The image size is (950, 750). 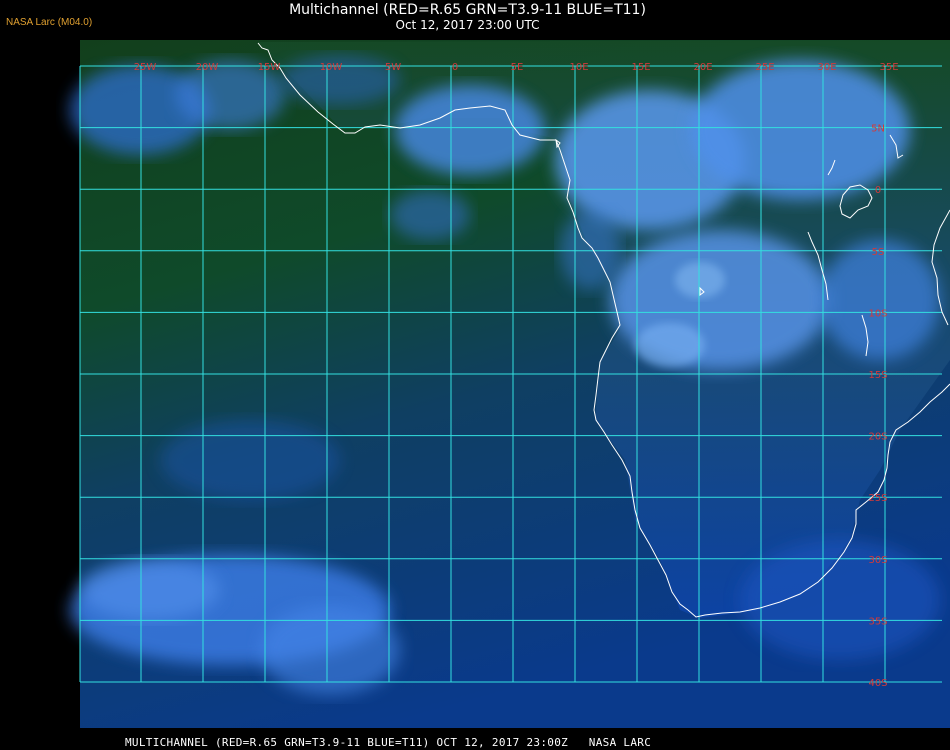 What do you see at coordinates (877, 621) in the screenshot?
I see `latitude-label: 35S` at bounding box center [877, 621].